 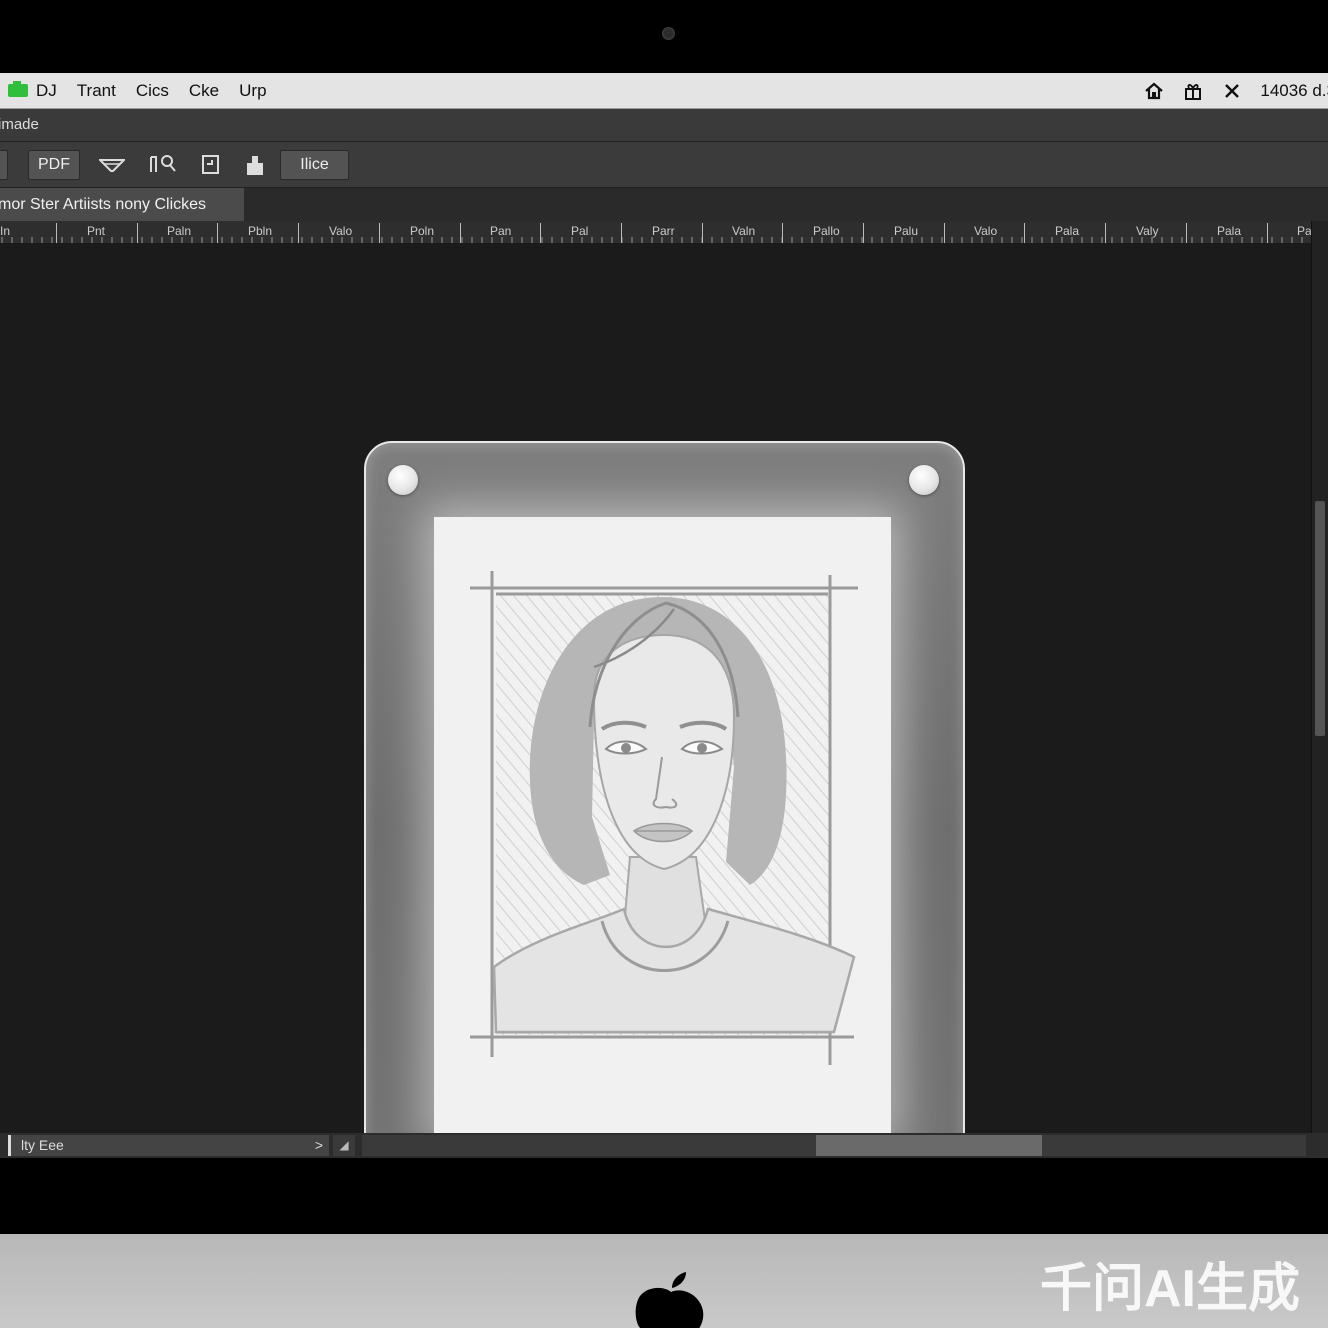 I want to click on close-icon, so click(x=1232, y=91).